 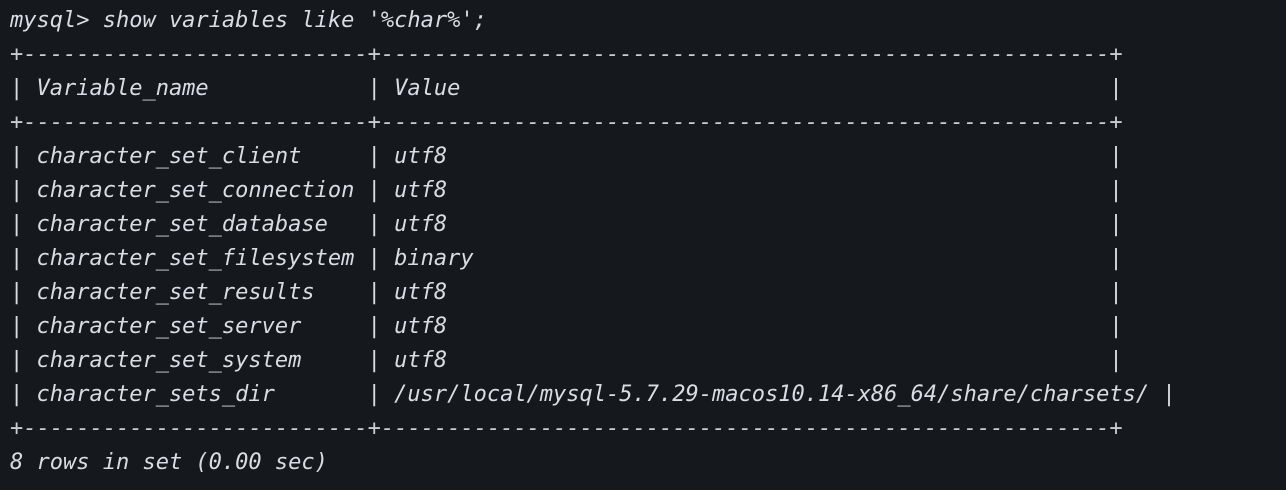 What do you see at coordinates (566, 88) in the screenshot?
I see `table-header-row: | Variable_name | Value |` at bounding box center [566, 88].